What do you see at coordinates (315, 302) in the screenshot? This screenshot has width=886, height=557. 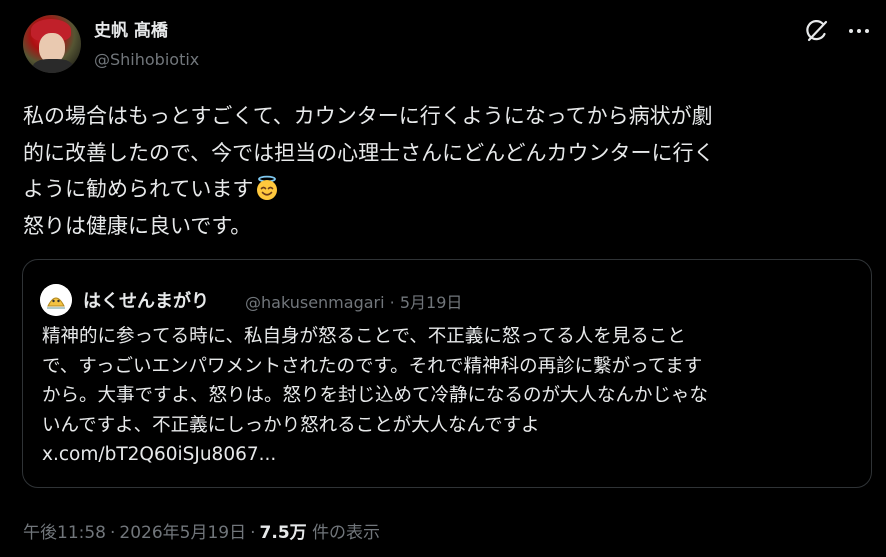 I see `quoted-author-handle: @hakusenmagari` at bounding box center [315, 302].